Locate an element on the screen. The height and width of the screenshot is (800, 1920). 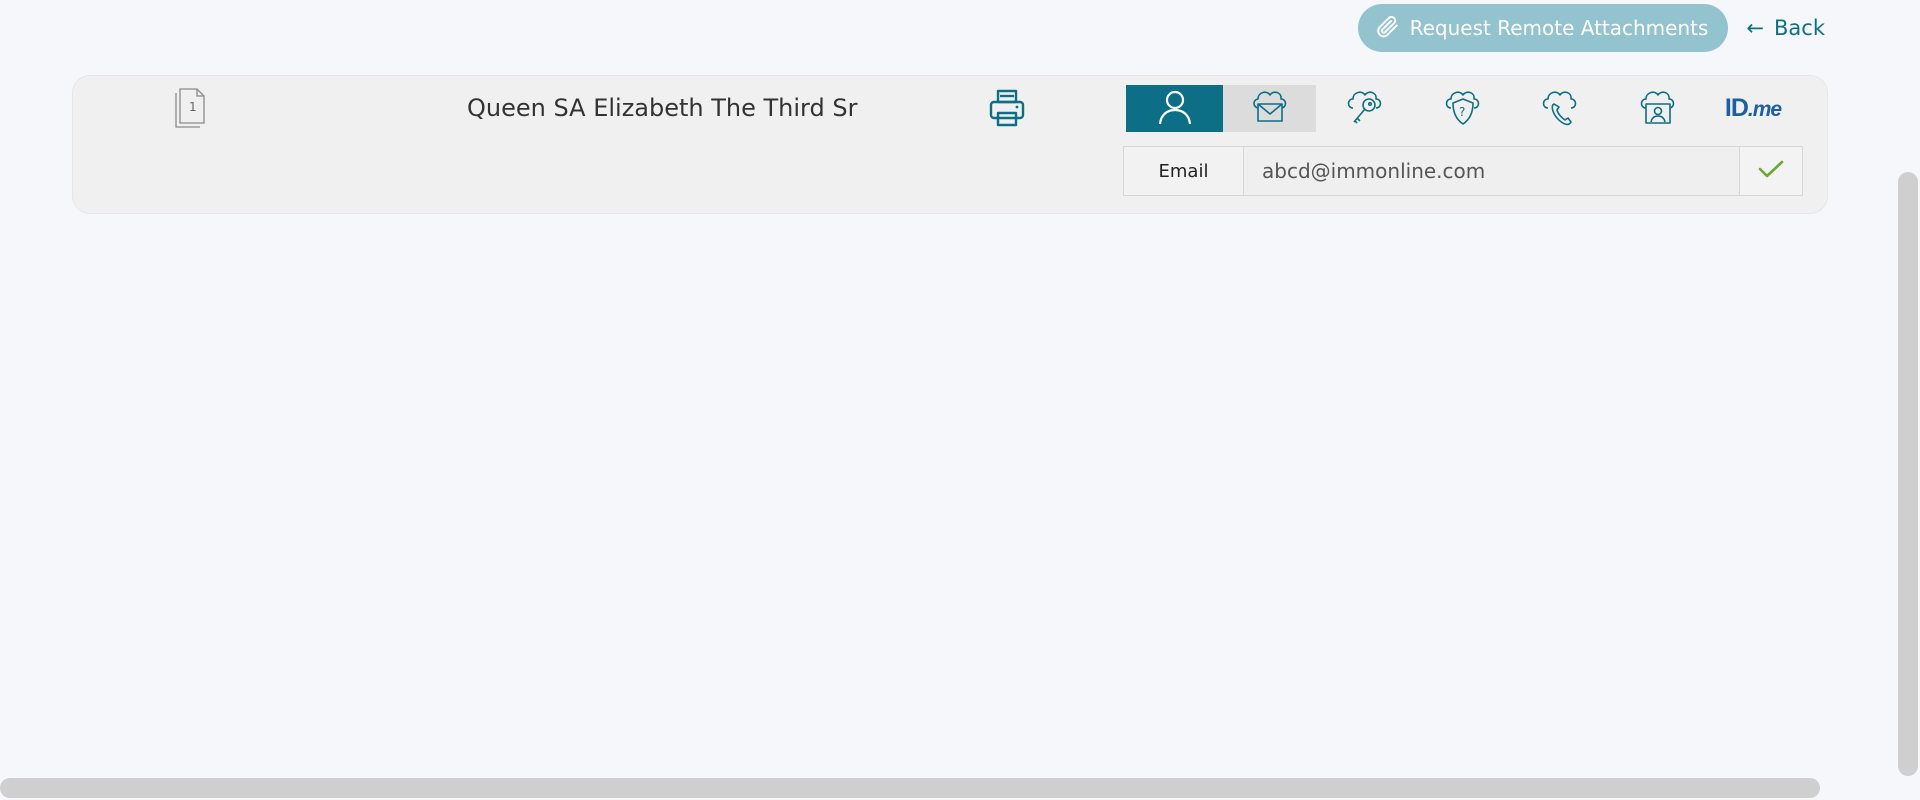
printer-icon is located at coordinates (1007, 108).